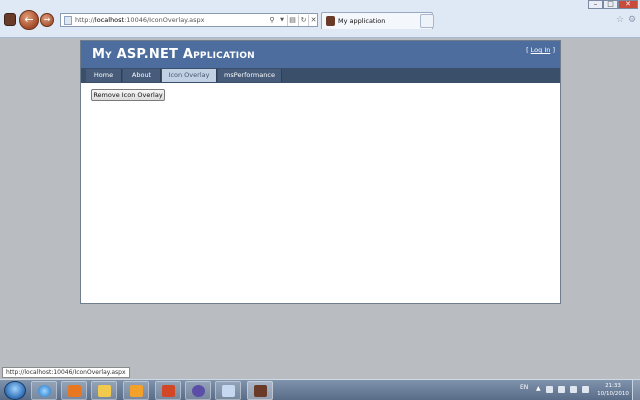 Image resolution: width=640 pixels, height=400 pixels. I want to click on media-player-icon, so click(74, 391).